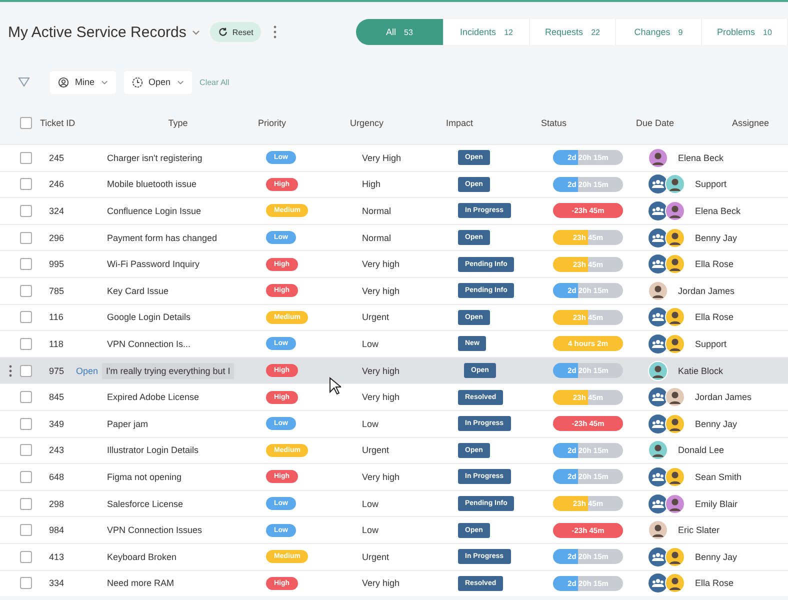 The width and height of the screenshot is (788, 600). I want to click on filter-dropdown: Mine, so click(83, 82).